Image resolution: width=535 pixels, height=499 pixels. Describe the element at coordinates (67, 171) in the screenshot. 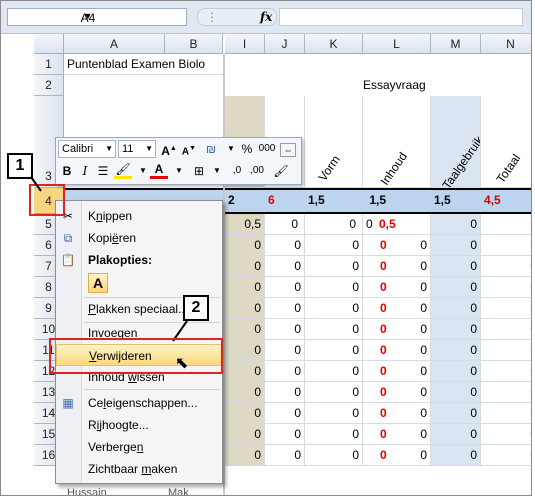

I see `bold-icon: B` at that location.